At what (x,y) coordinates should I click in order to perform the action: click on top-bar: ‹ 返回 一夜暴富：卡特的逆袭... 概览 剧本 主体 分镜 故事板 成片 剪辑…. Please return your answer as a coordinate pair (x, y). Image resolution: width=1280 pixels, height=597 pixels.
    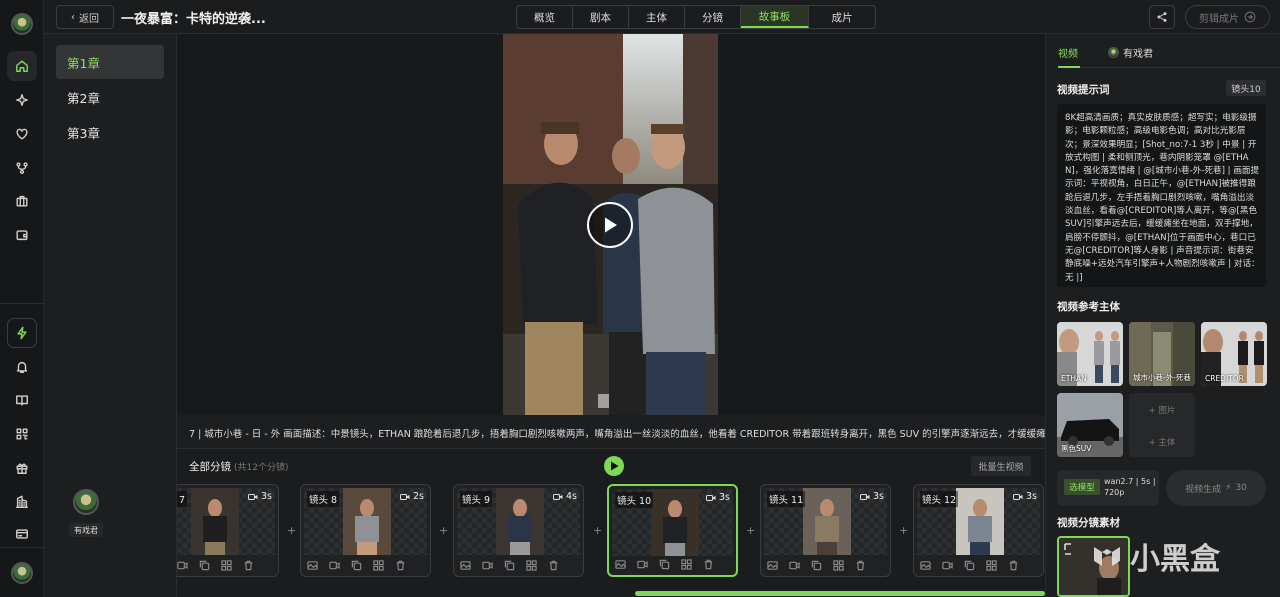
    Looking at the image, I should click on (662, 17).